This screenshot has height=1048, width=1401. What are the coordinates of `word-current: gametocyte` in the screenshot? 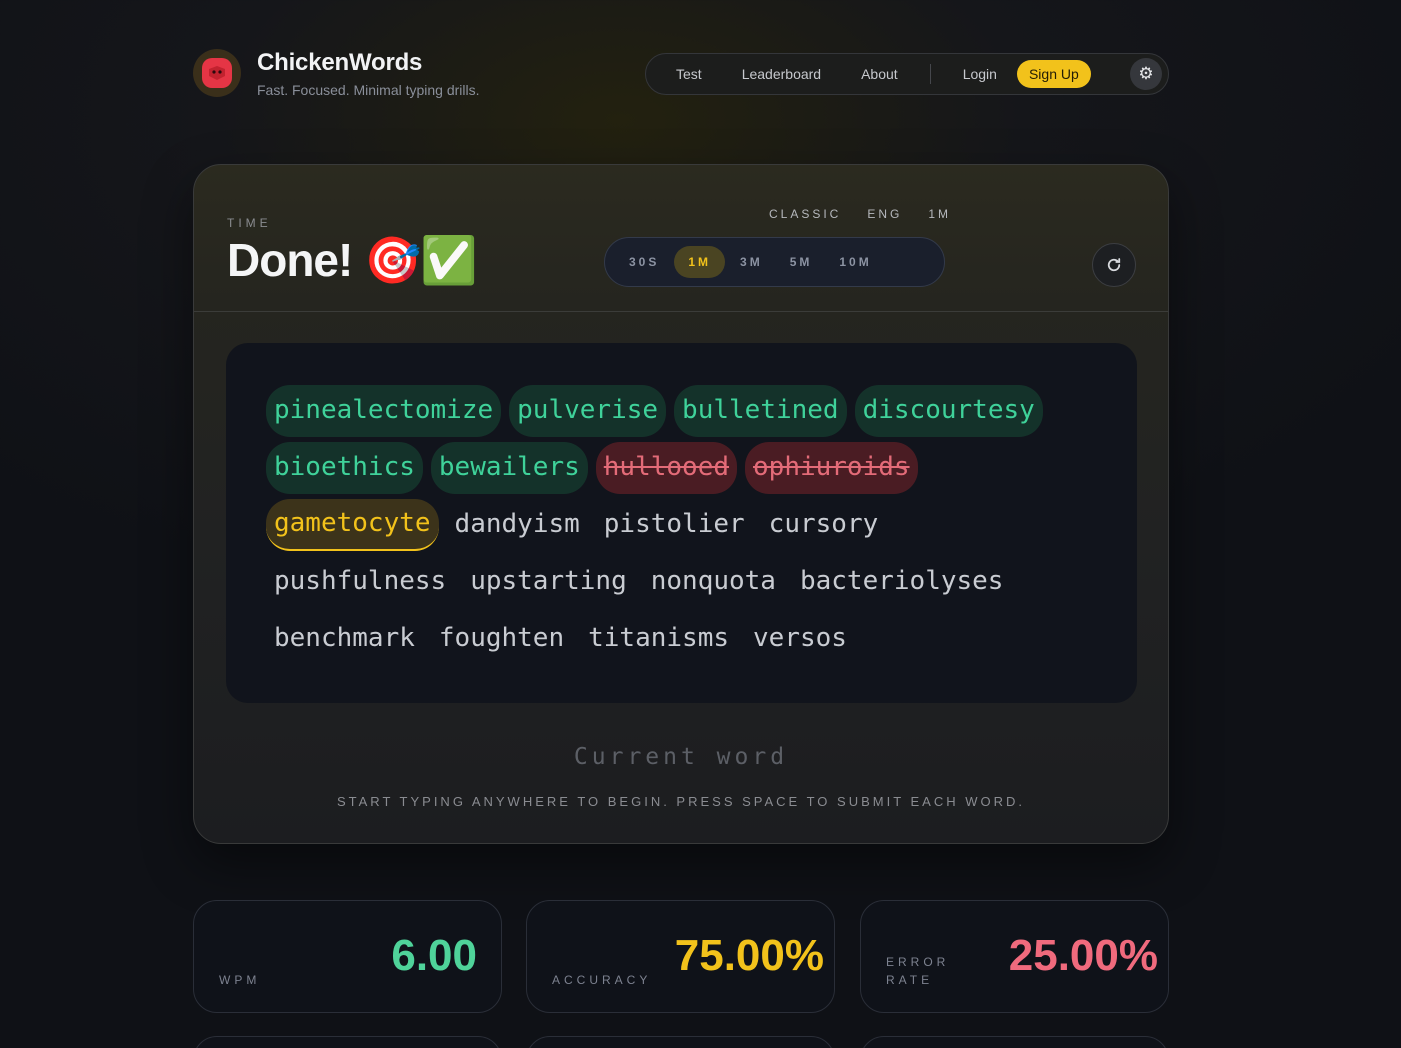 It's located at (352, 524).